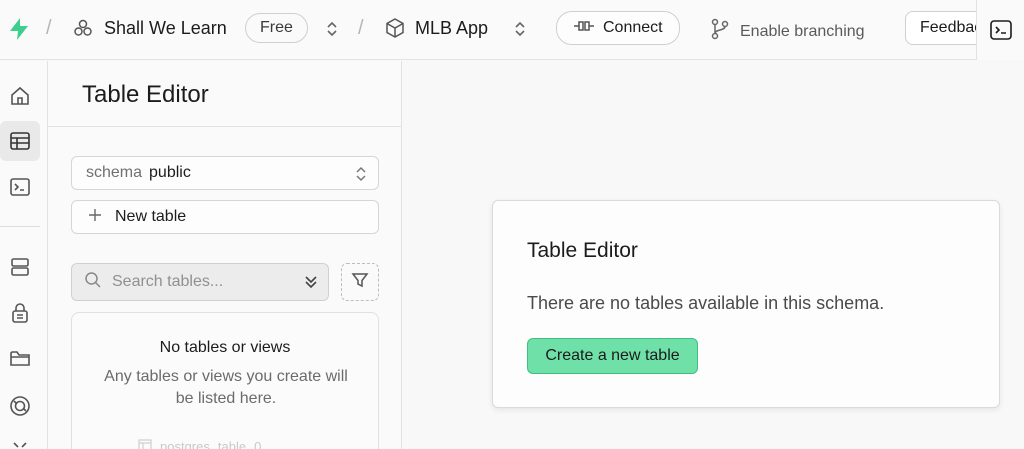 The image size is (1024, 449). Describe the element at coordinates (582, 250) in the screenshot. I see `card-title: Table Editor` at that location.